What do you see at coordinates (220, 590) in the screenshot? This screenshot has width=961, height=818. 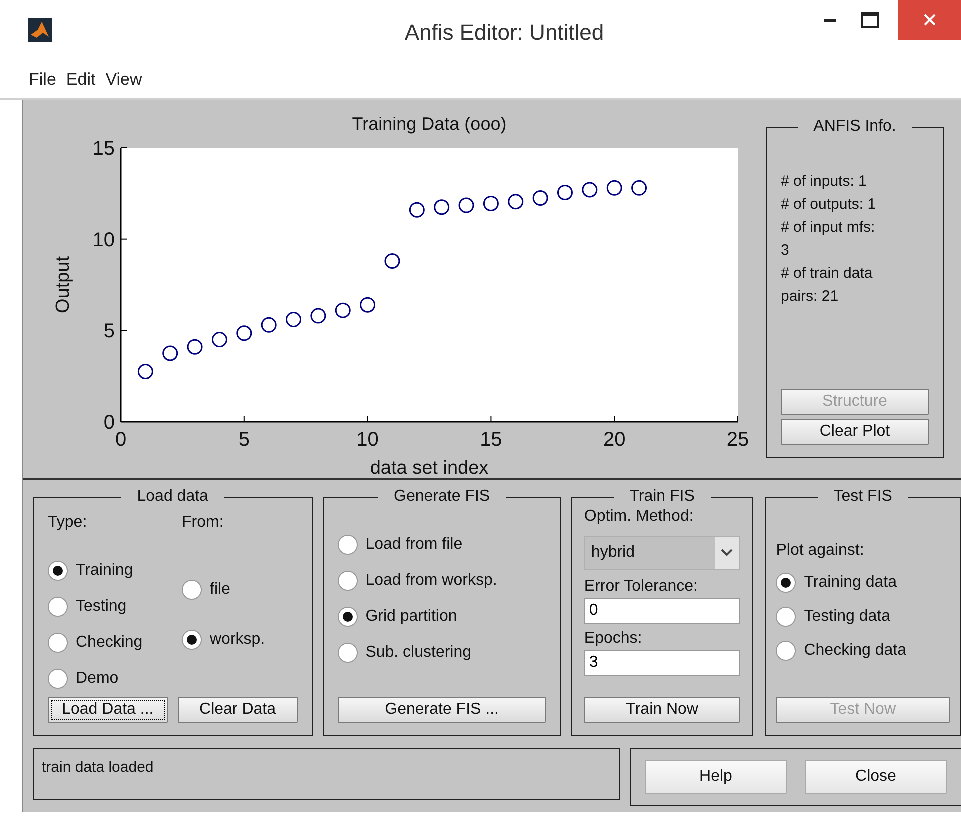 I see `radio-label: file` at bounding box center [220, 590].